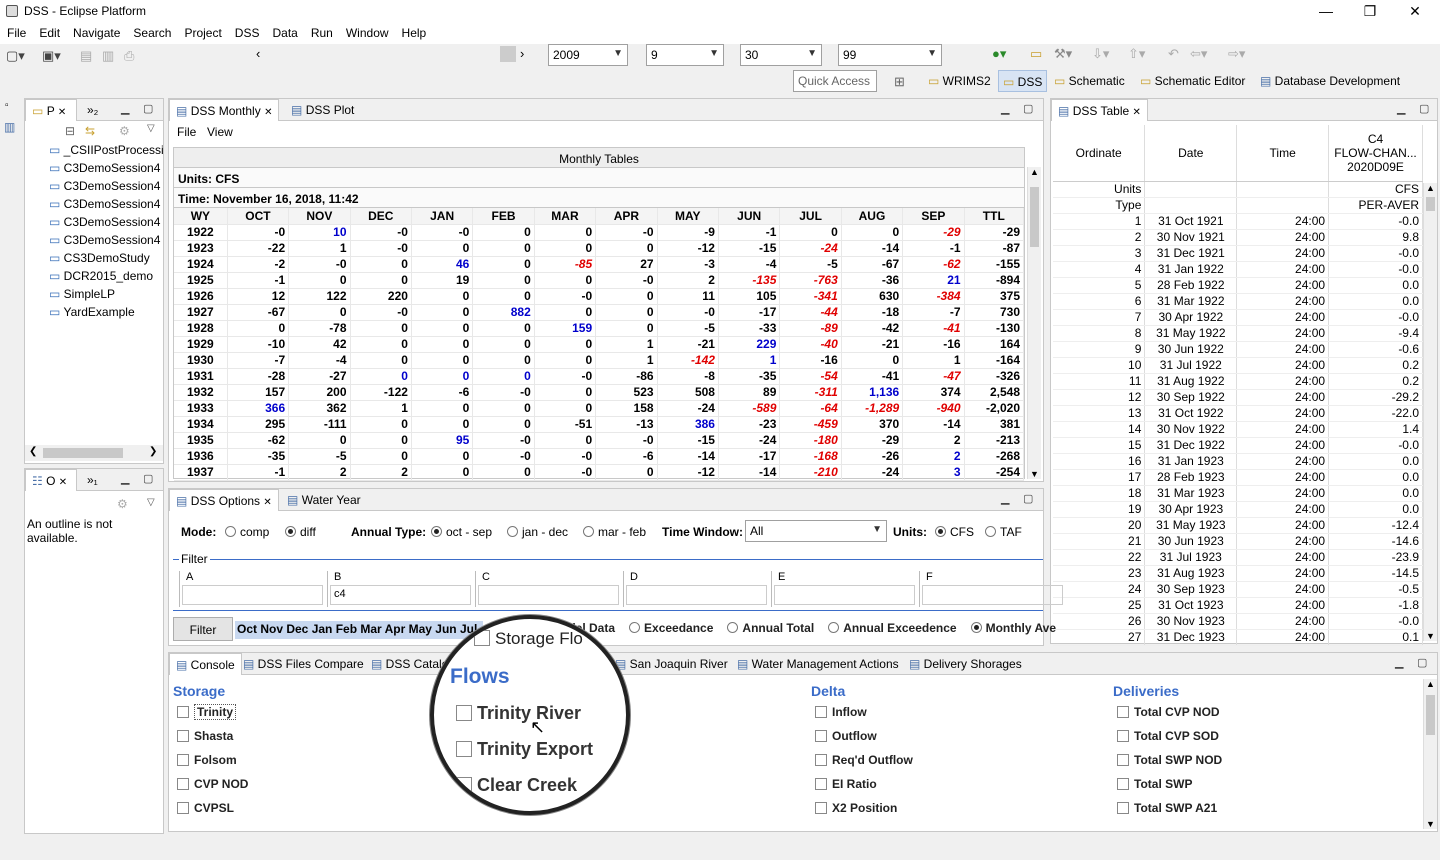 The image size is (1440, 860). Describe the element at coordinates (614, 532) in the screenshot. I see `annual-mar-radio: mar - feb` at that location.